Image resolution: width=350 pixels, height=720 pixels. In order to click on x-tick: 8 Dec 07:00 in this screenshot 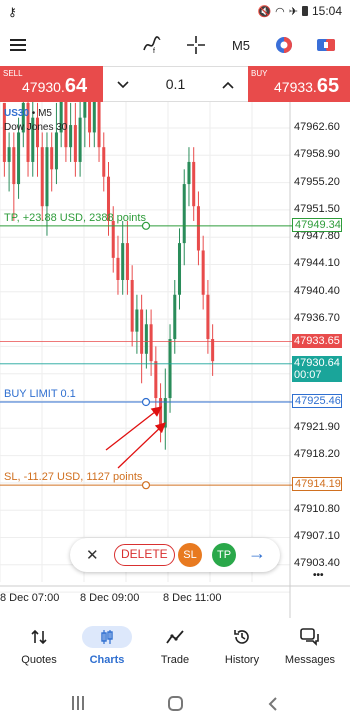, I will do `click(30, 598)`.